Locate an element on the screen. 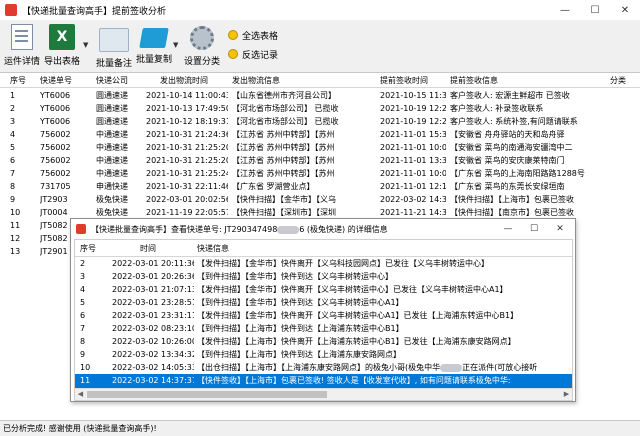 The height and width of the screenshot is (436, 640). table-cell: 2021-10-31 21:25:20 is located at coordinates (187, 147).